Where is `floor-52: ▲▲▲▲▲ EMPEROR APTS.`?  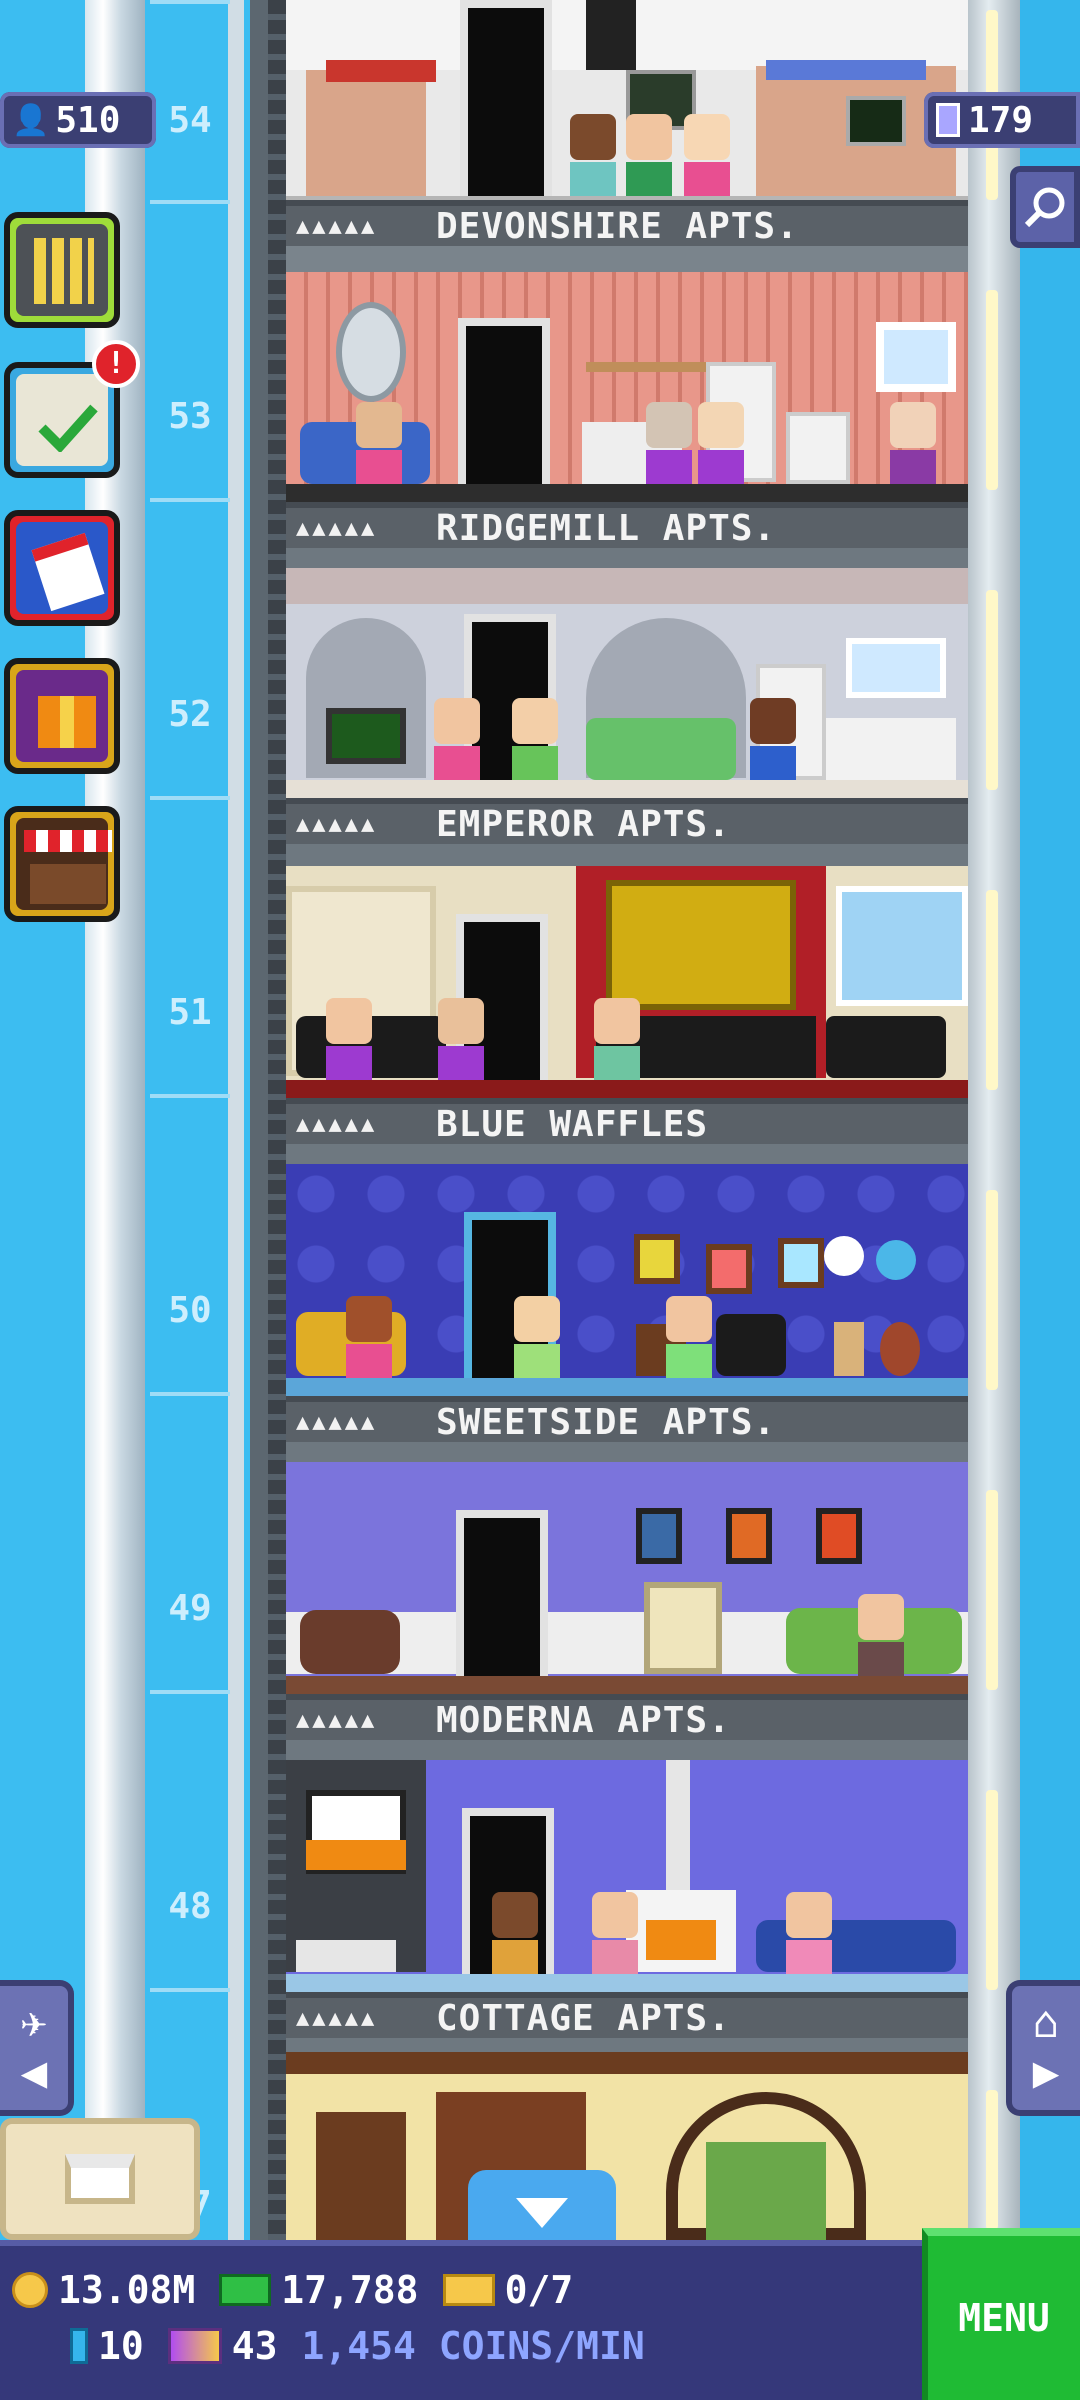
floor-52: ▲▲▲▲▲ EMPEROR APTS. is located at coordinates (627, 717).